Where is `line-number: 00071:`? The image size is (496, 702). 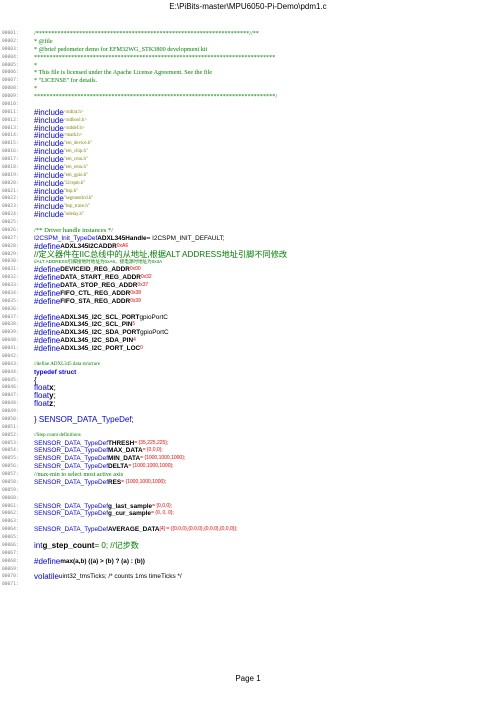 line-number: 00071: is located at coordinates (10, 585).